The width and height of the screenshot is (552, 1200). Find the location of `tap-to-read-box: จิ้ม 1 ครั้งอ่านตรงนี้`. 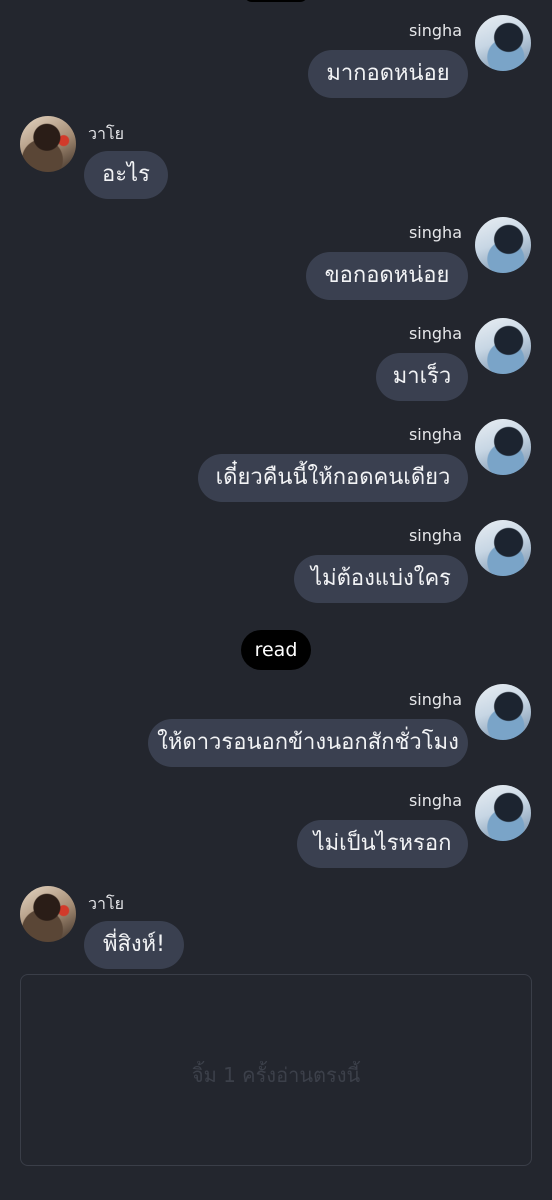

tap-to-read-box: จิ้ม 1 ครั้งอ่านตรงนี้ is located at coordinates (276, 1070).